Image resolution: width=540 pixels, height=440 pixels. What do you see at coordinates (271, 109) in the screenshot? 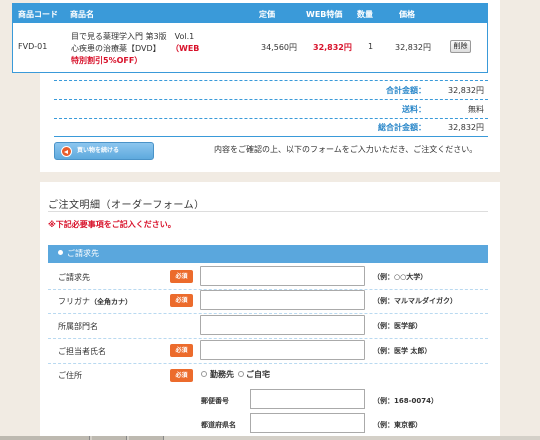
I see `shipping-row: 送料： 無料` at bounding box center [271, 109].